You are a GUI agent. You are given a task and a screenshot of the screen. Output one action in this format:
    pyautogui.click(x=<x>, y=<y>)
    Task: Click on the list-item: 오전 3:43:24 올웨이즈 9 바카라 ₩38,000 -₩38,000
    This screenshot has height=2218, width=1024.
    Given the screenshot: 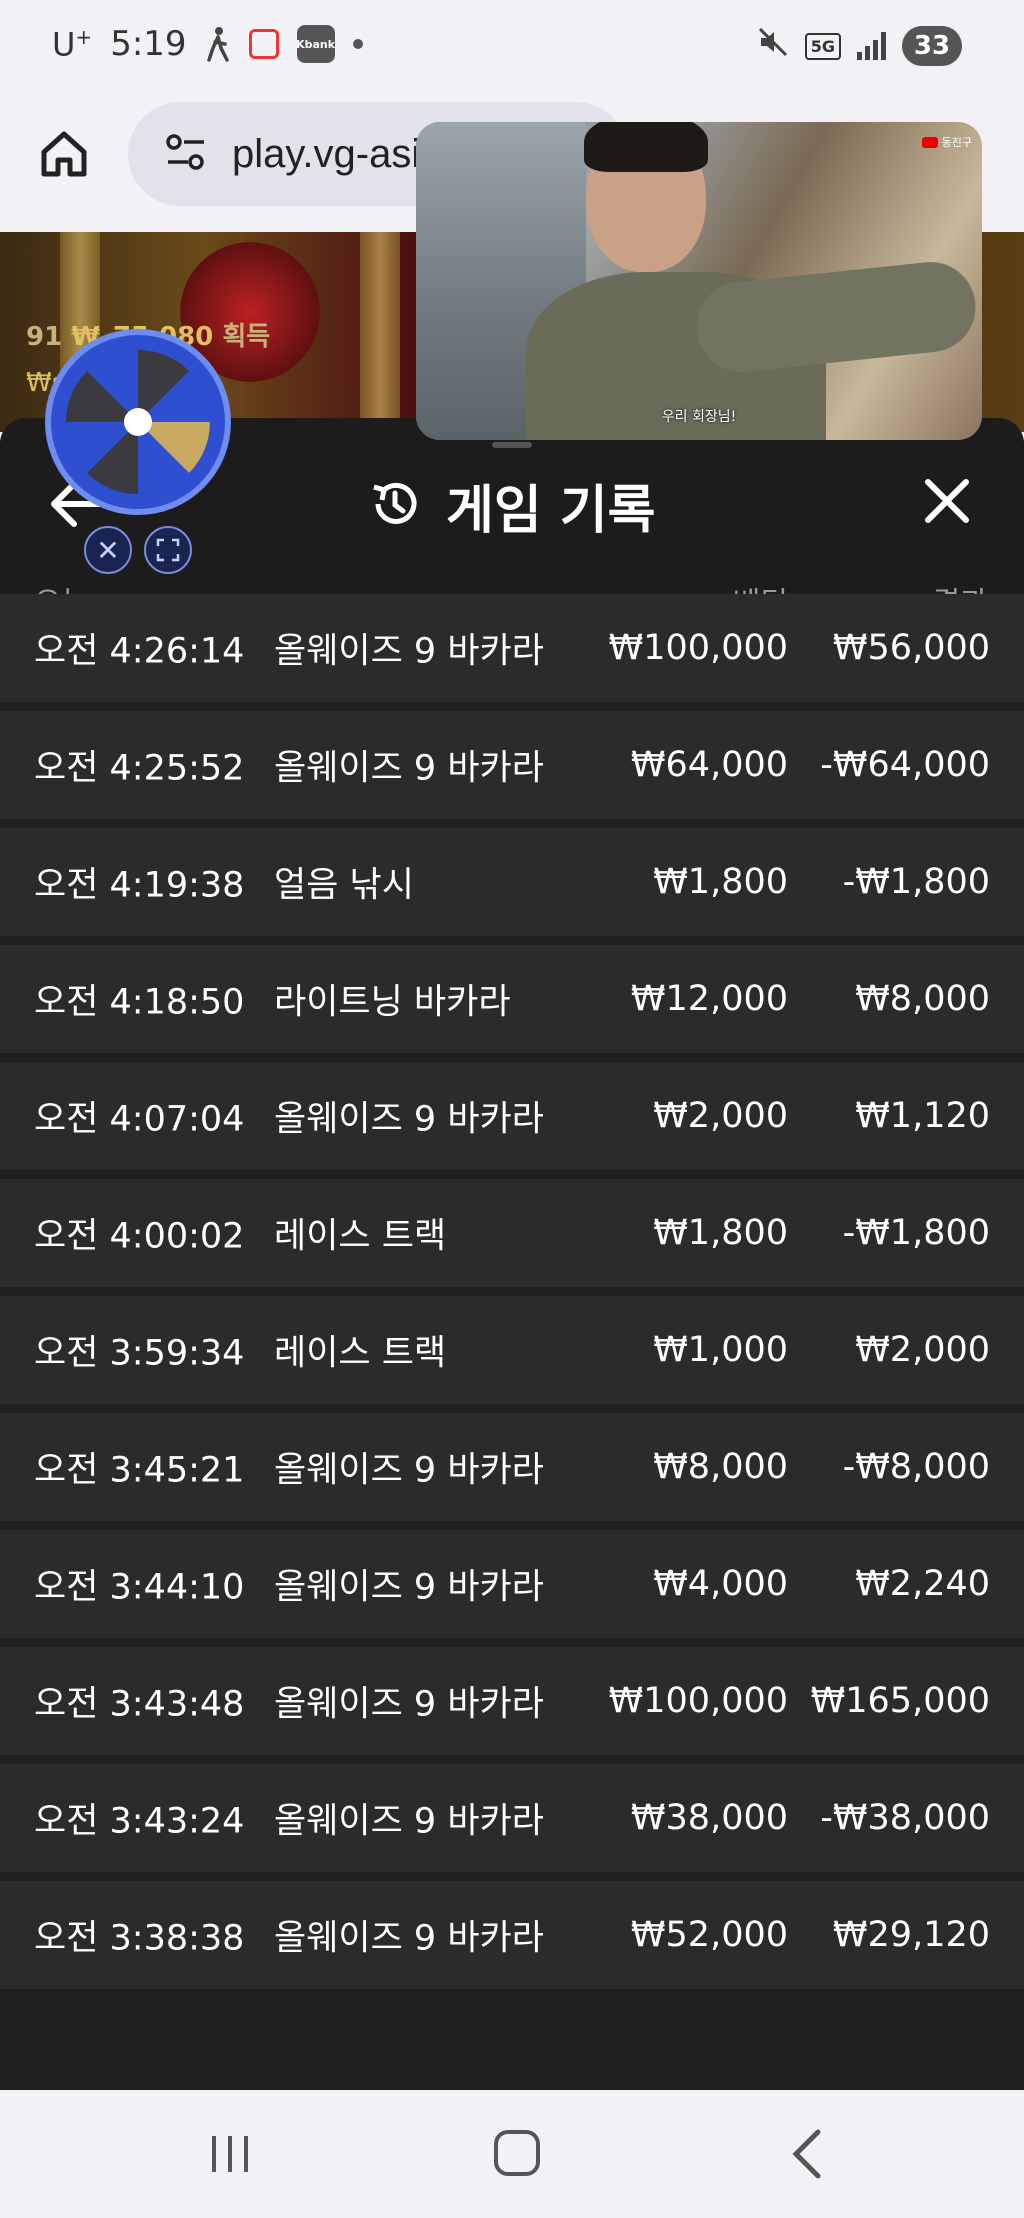 What is the action you would take?
    pyautogui.click(x=512, y=1818)
    